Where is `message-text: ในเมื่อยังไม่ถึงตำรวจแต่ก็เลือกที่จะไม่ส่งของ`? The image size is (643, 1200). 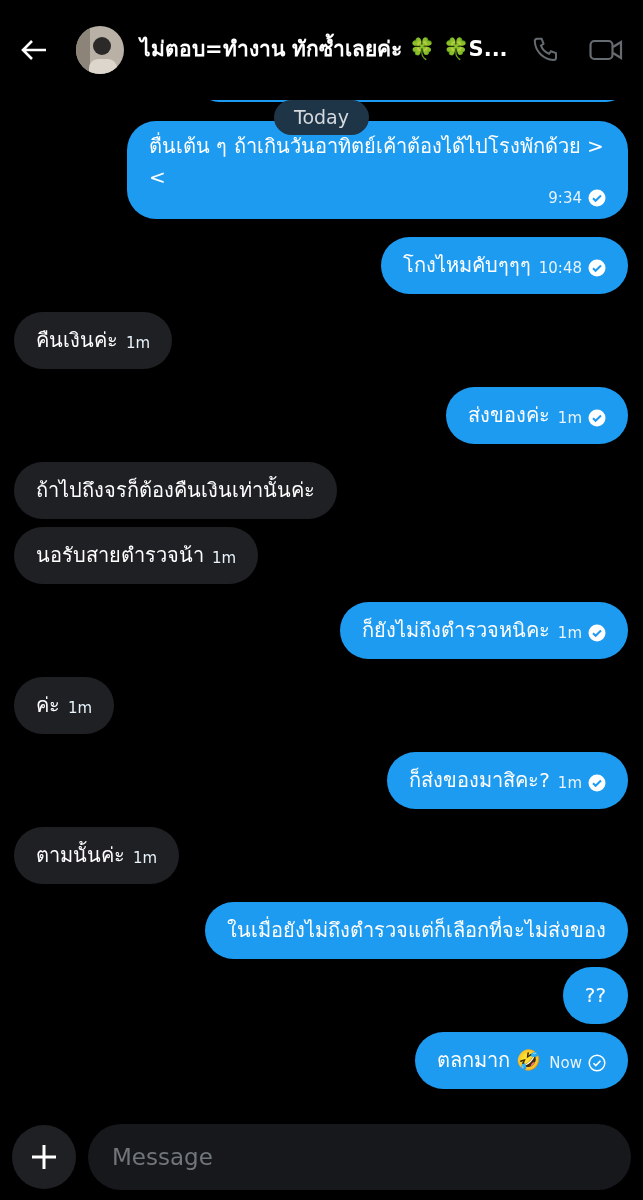
message-text: ในเมื่อยังไม่ถึงตำรวจแต่ก็เลือกที่จะไม่ส่งของ is located at coordinates (416, 929).